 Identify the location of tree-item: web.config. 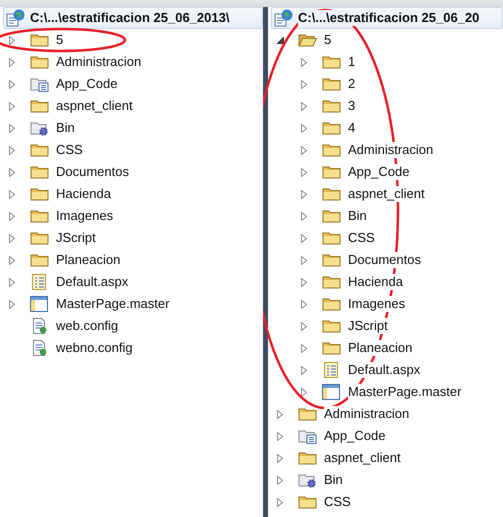
(88, 326).